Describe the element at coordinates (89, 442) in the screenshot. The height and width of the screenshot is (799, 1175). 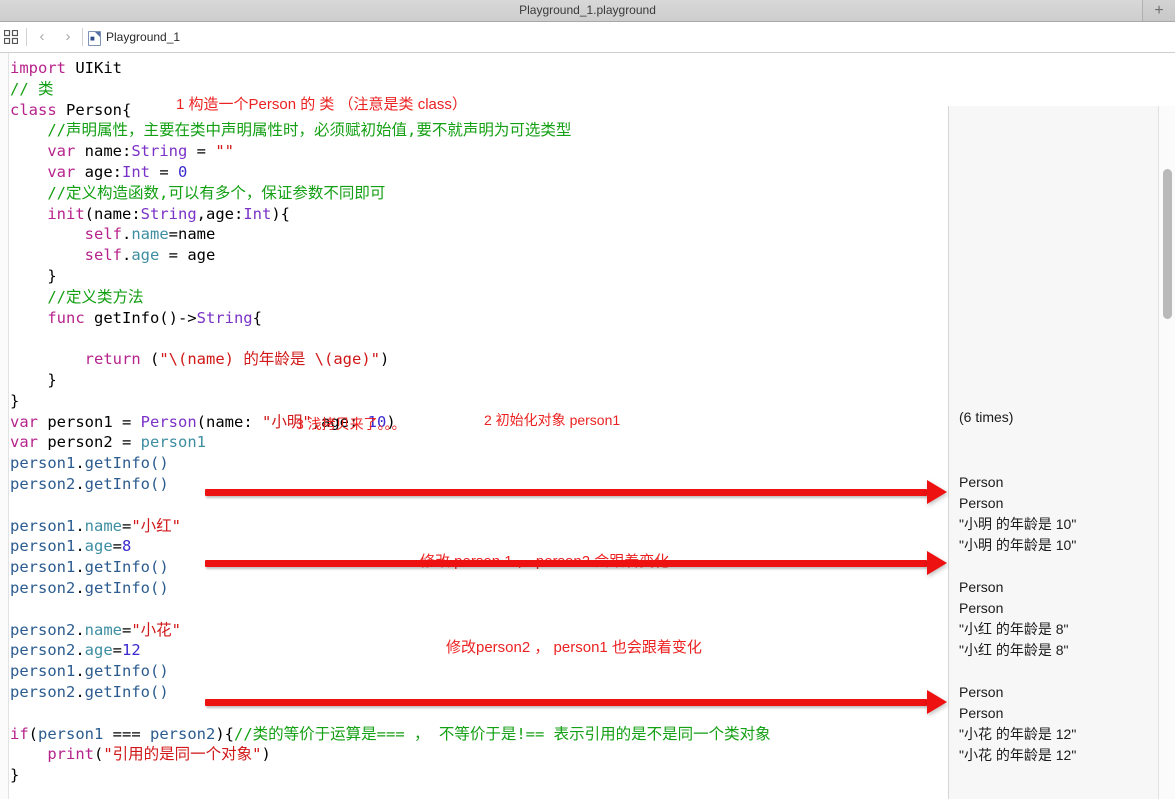
I see `code-token: person2 =` at that location.